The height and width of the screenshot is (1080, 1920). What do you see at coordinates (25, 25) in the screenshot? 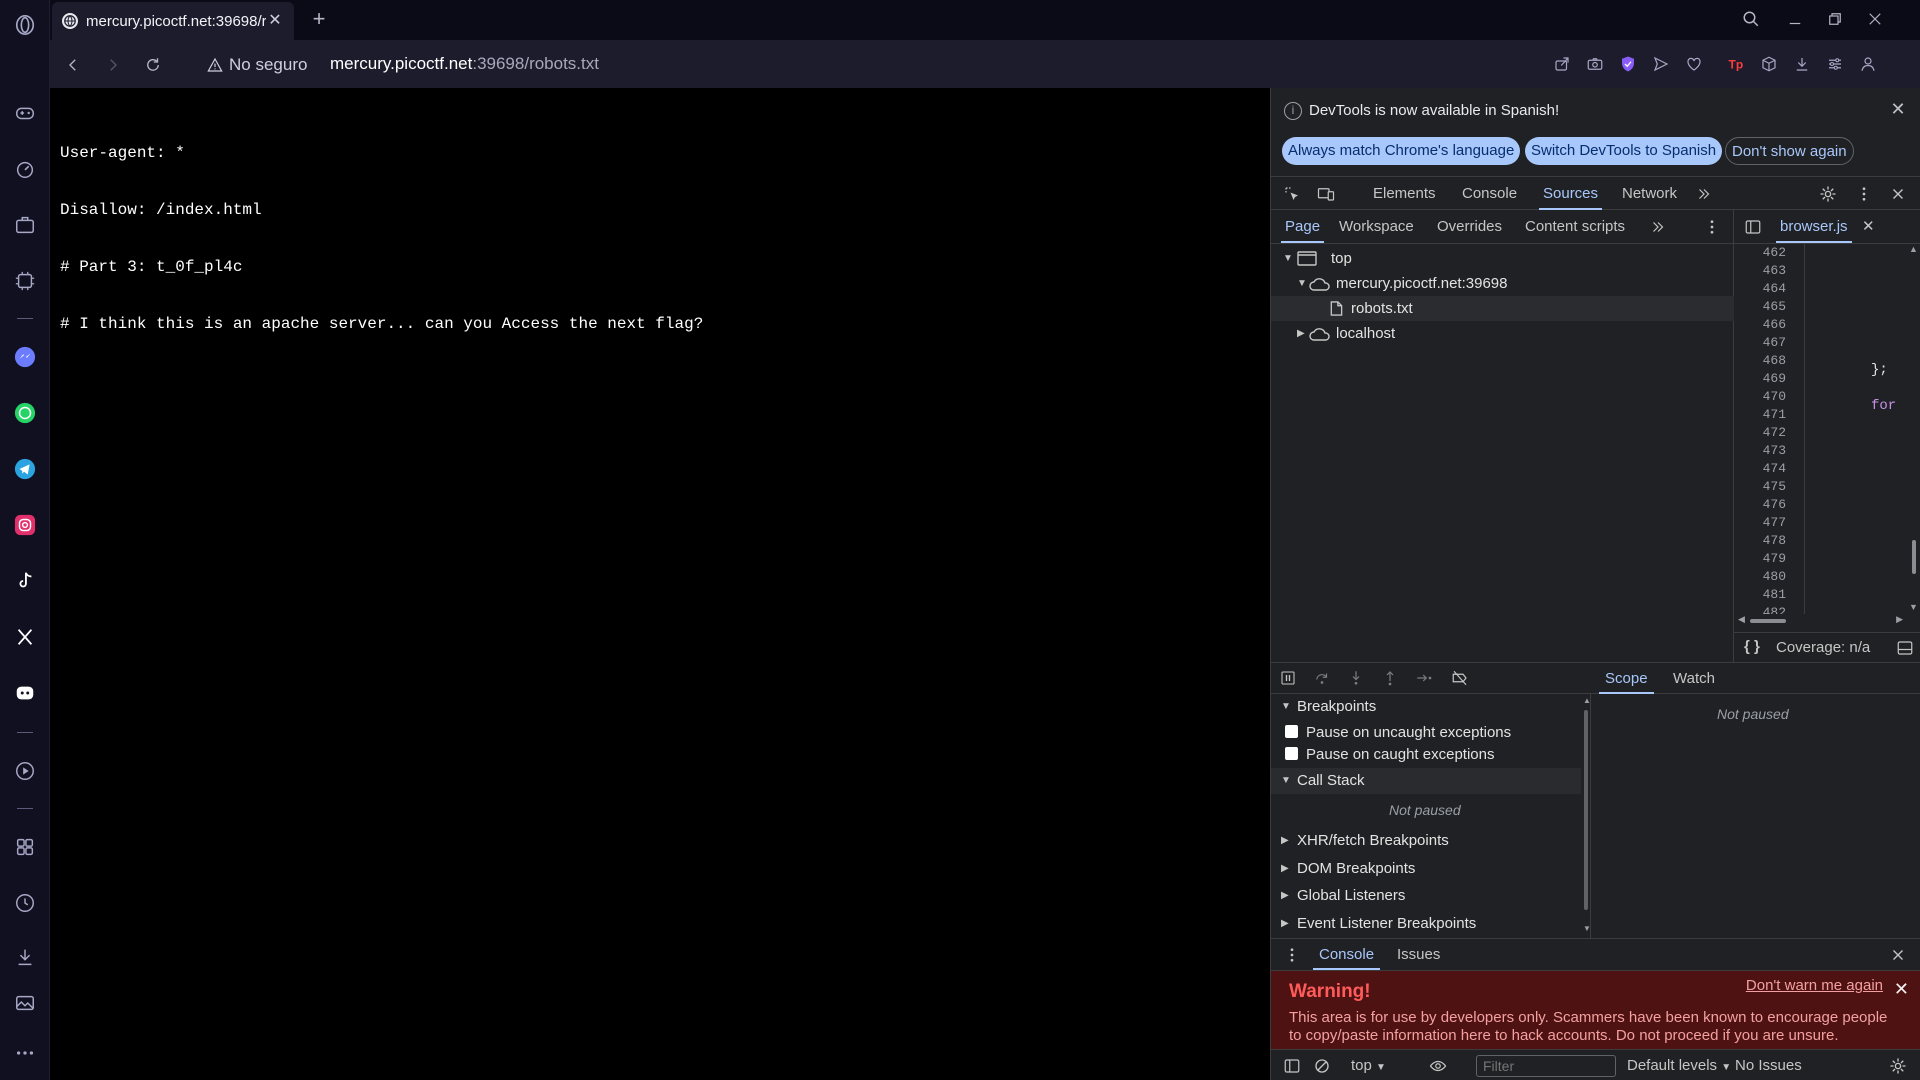
I see `opera-logo-icon` at bounding box center [25, 25].